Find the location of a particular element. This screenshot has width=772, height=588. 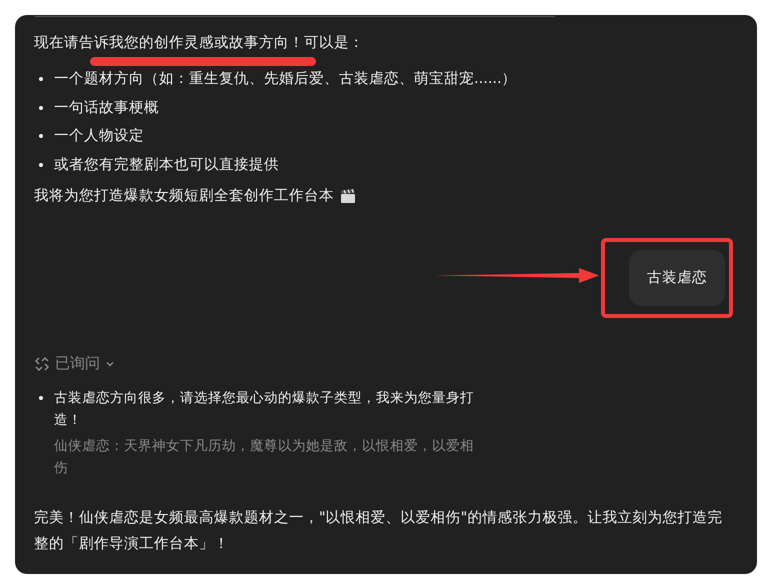

user-message: 古装虐恋 is located at coordinates (677, 278).